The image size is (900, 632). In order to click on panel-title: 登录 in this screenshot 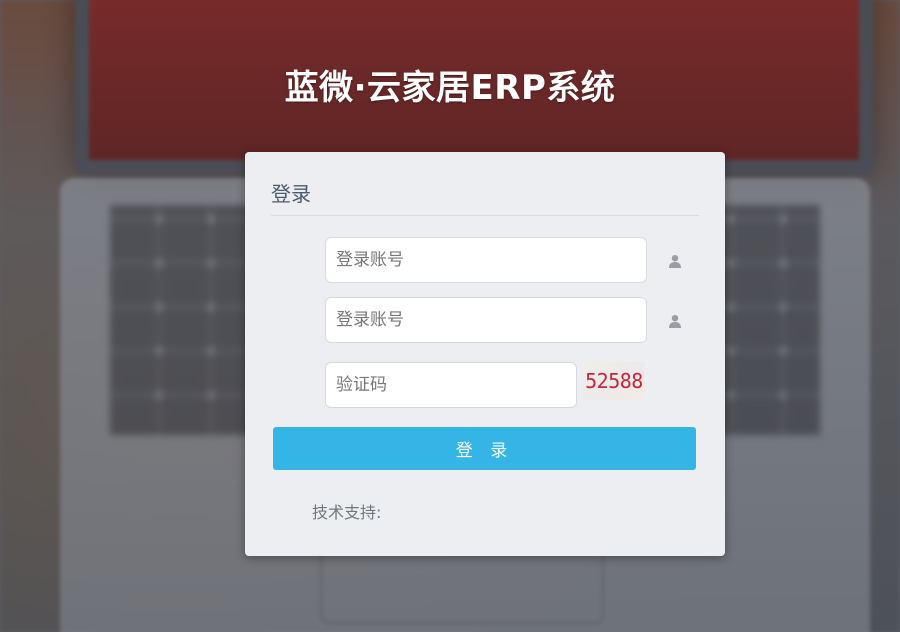, I will do `click(291, 194)`.